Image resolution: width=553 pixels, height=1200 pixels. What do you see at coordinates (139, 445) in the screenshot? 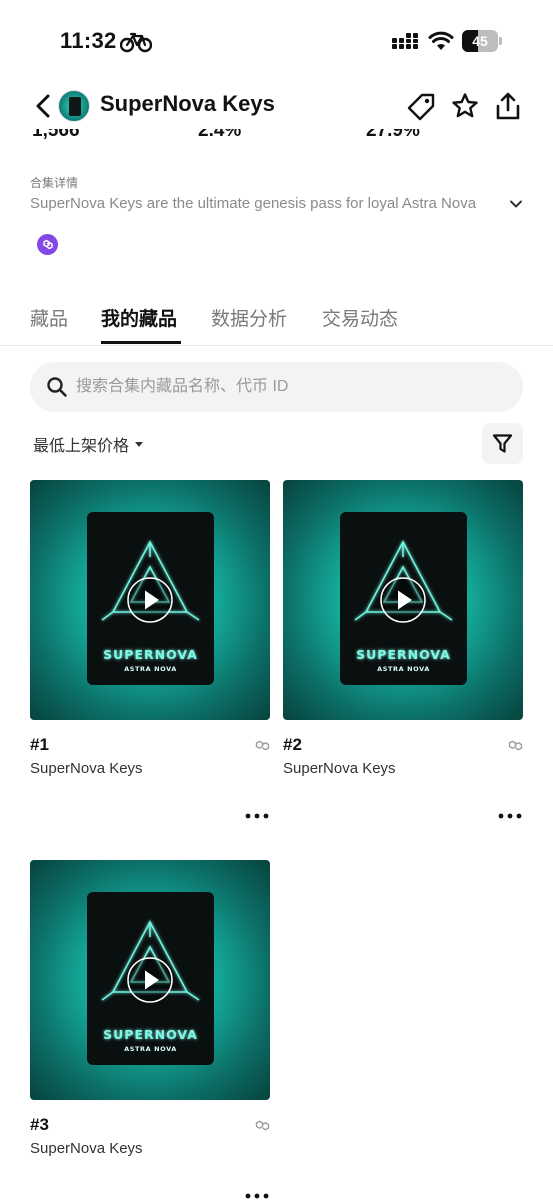
I see `caret-down-icon` at bounding box center [139, 445].